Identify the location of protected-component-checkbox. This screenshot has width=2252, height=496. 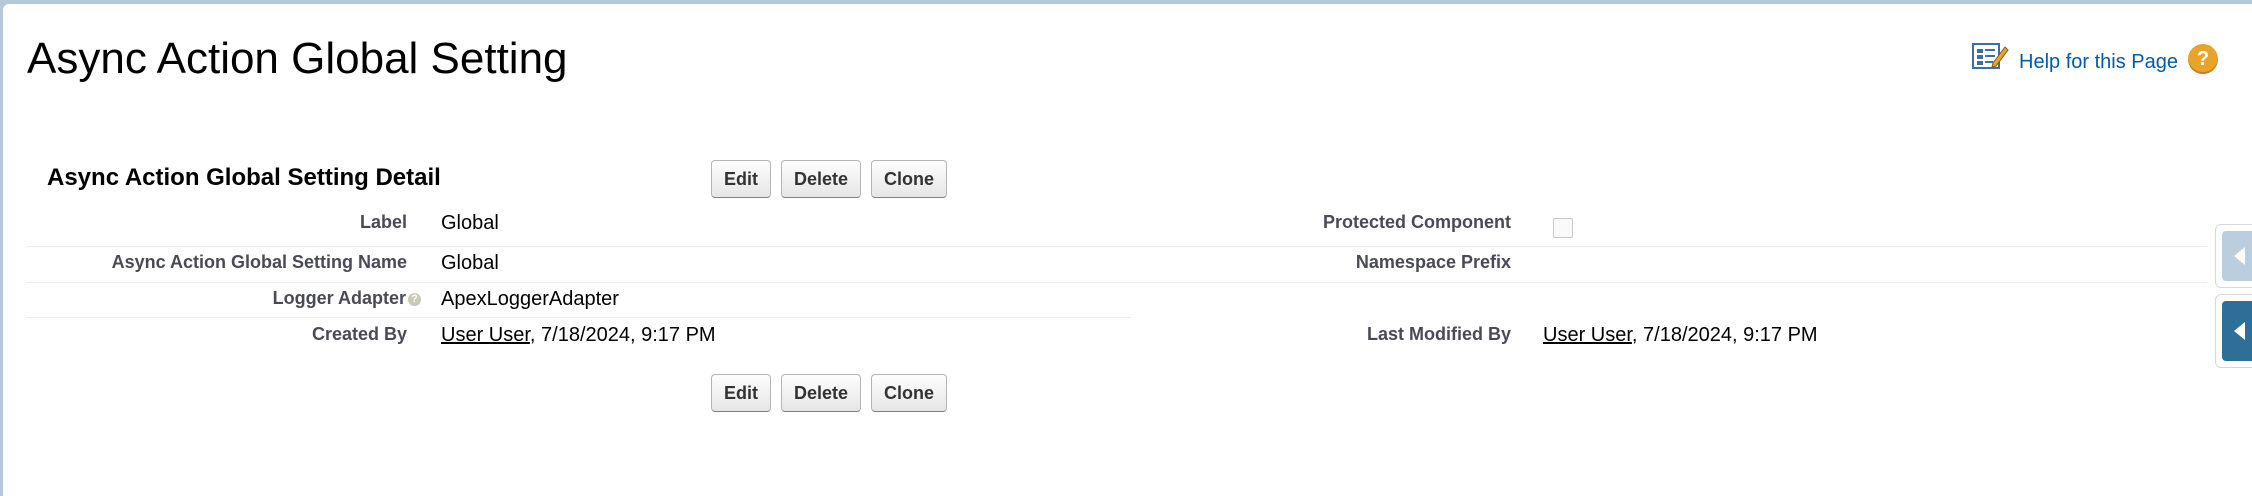
(1563, 228).